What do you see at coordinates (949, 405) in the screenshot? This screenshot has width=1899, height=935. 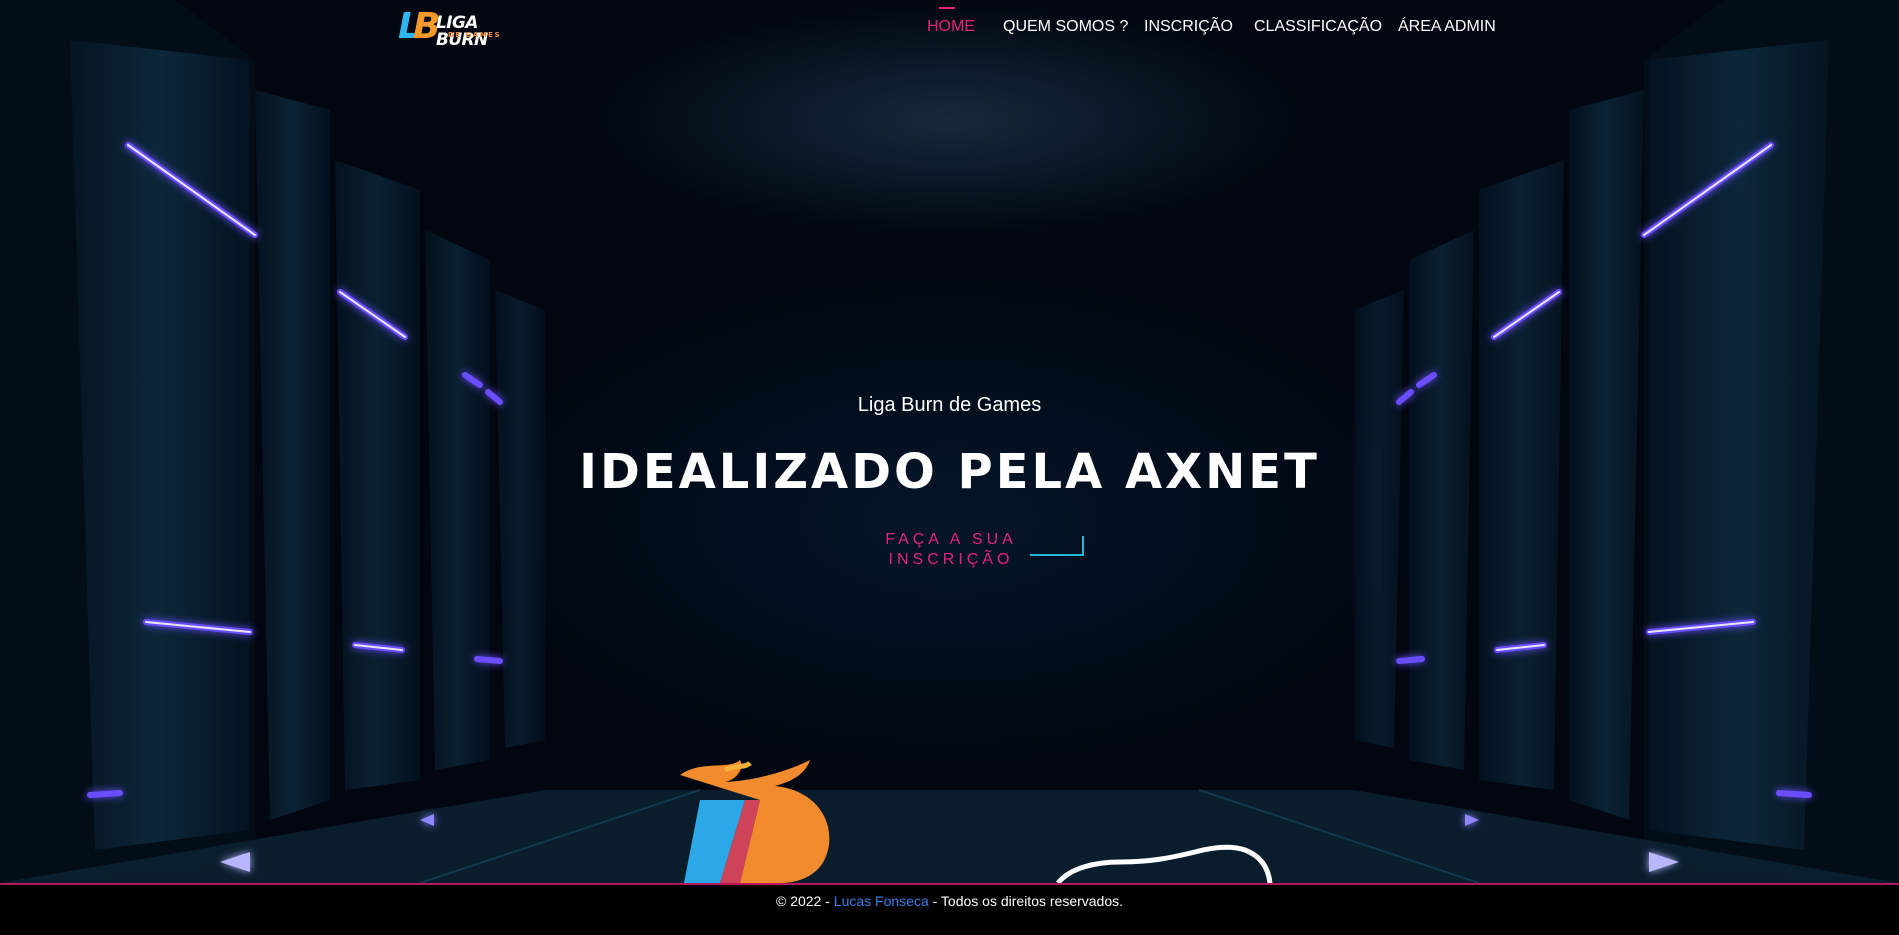 I see `hero-kicker: Liga Burn de Games` at bounding box center [949, 405].